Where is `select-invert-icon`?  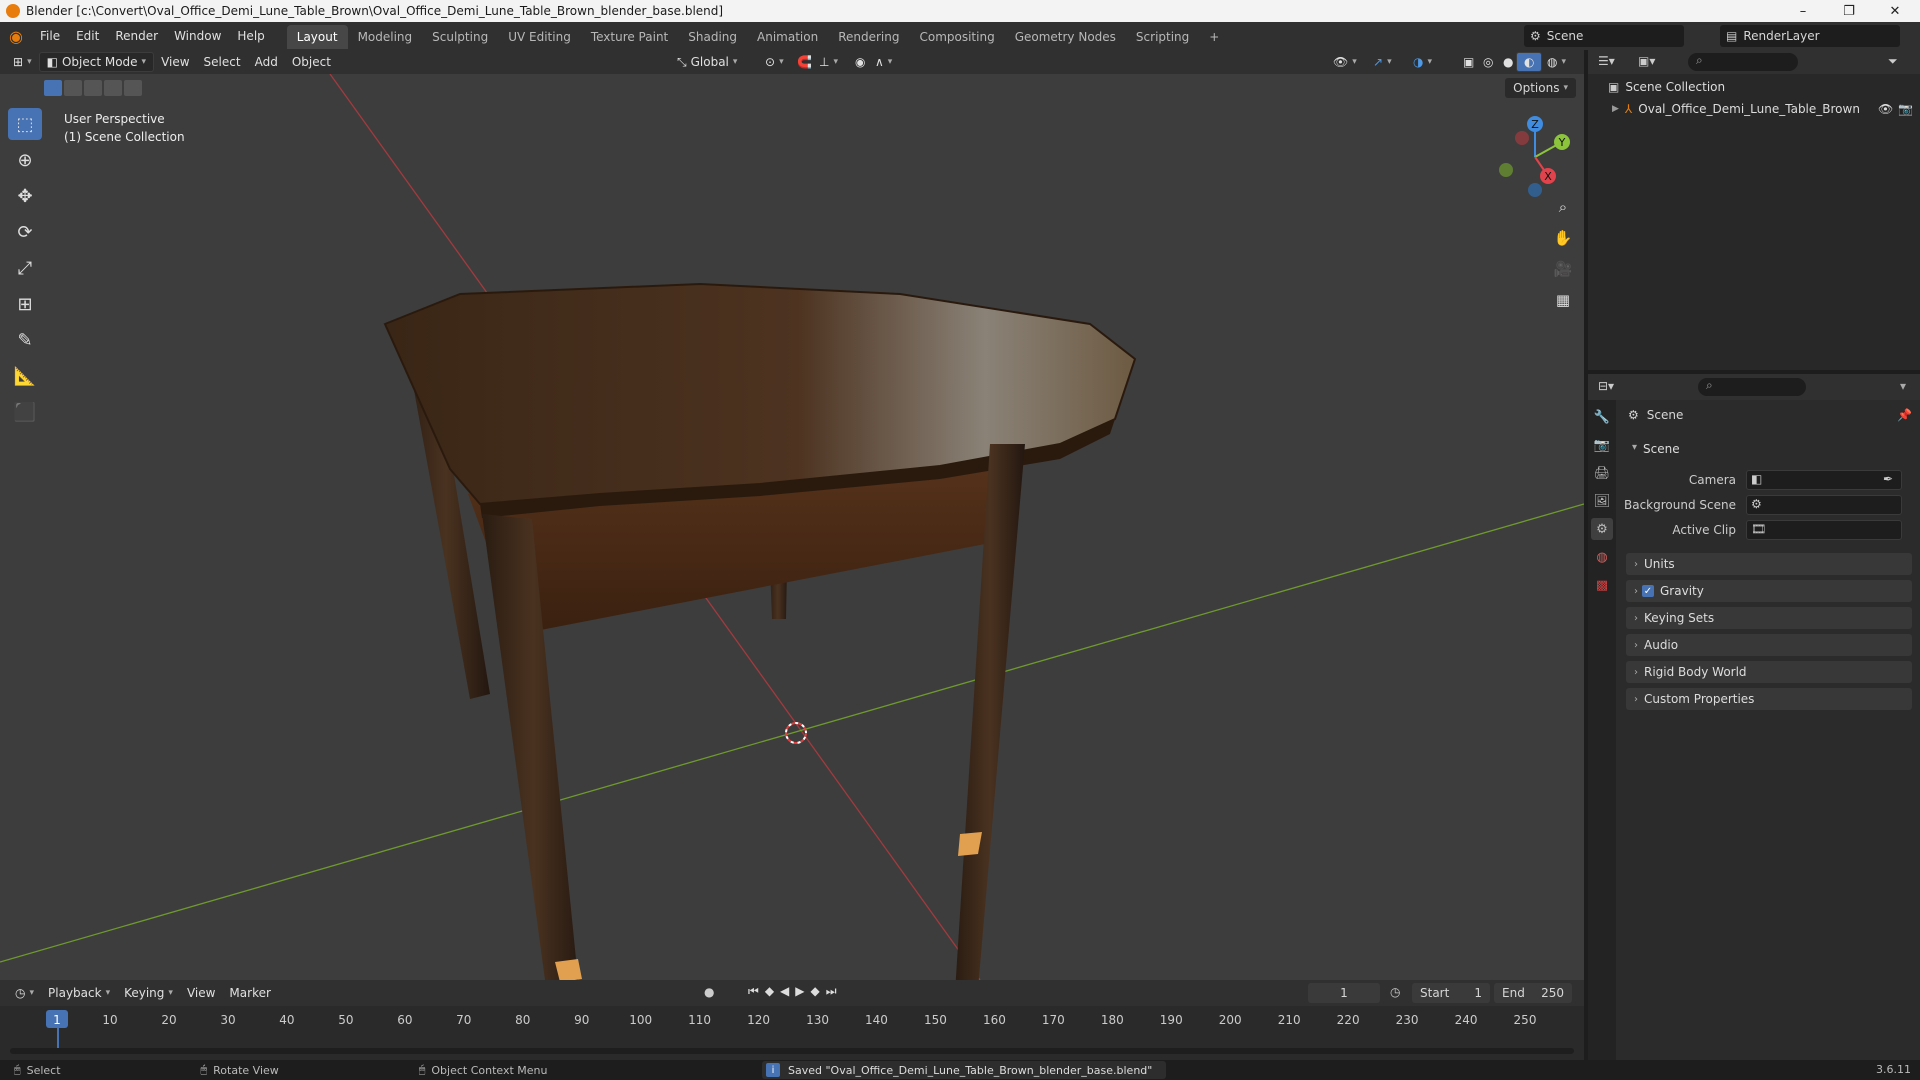
select-invert-icon is located at coordinates (113, 88).